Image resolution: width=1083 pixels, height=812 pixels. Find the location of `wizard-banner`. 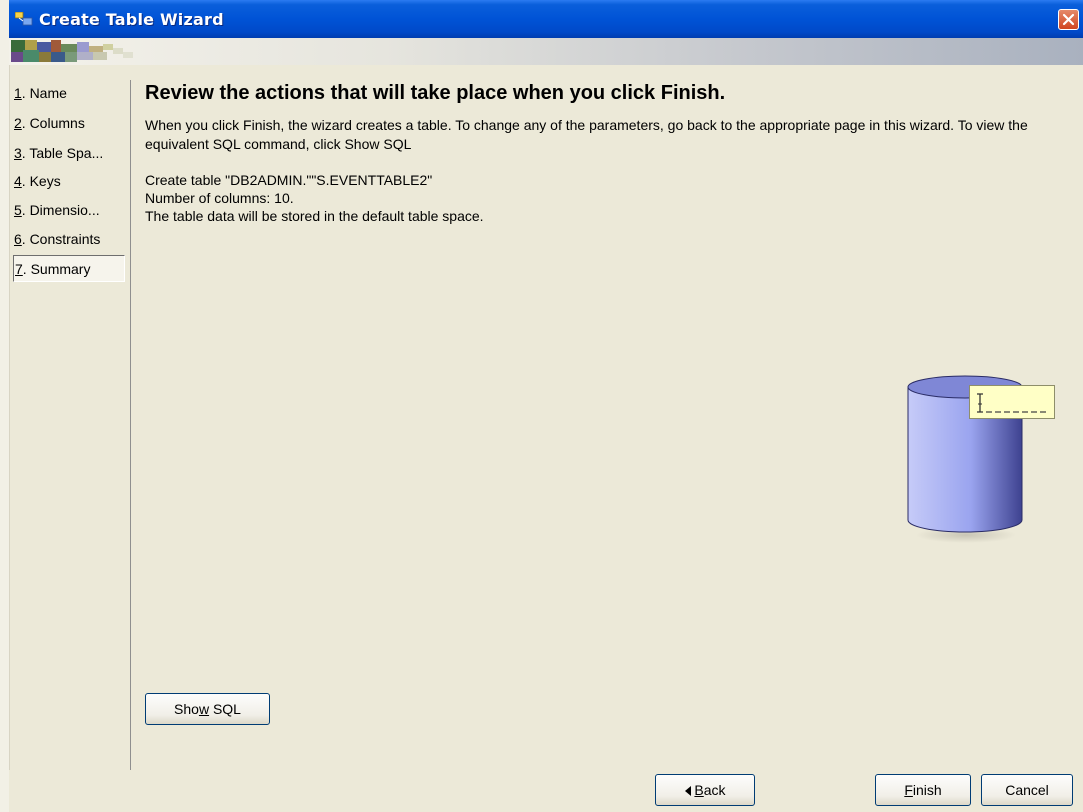

wizard-banner is located at coordinates (546, 51).